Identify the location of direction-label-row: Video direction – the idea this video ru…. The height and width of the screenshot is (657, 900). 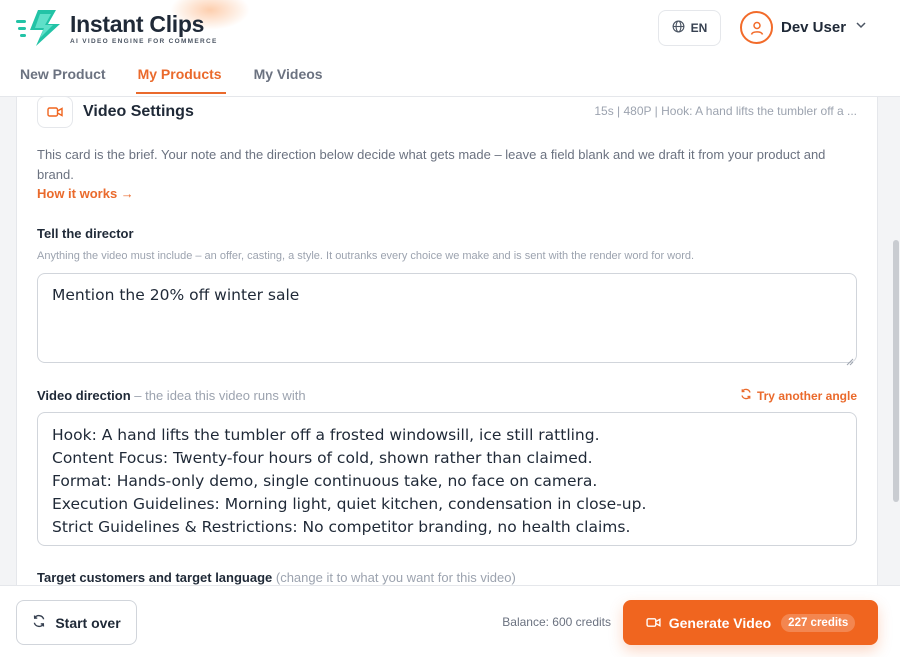
(171, 395).